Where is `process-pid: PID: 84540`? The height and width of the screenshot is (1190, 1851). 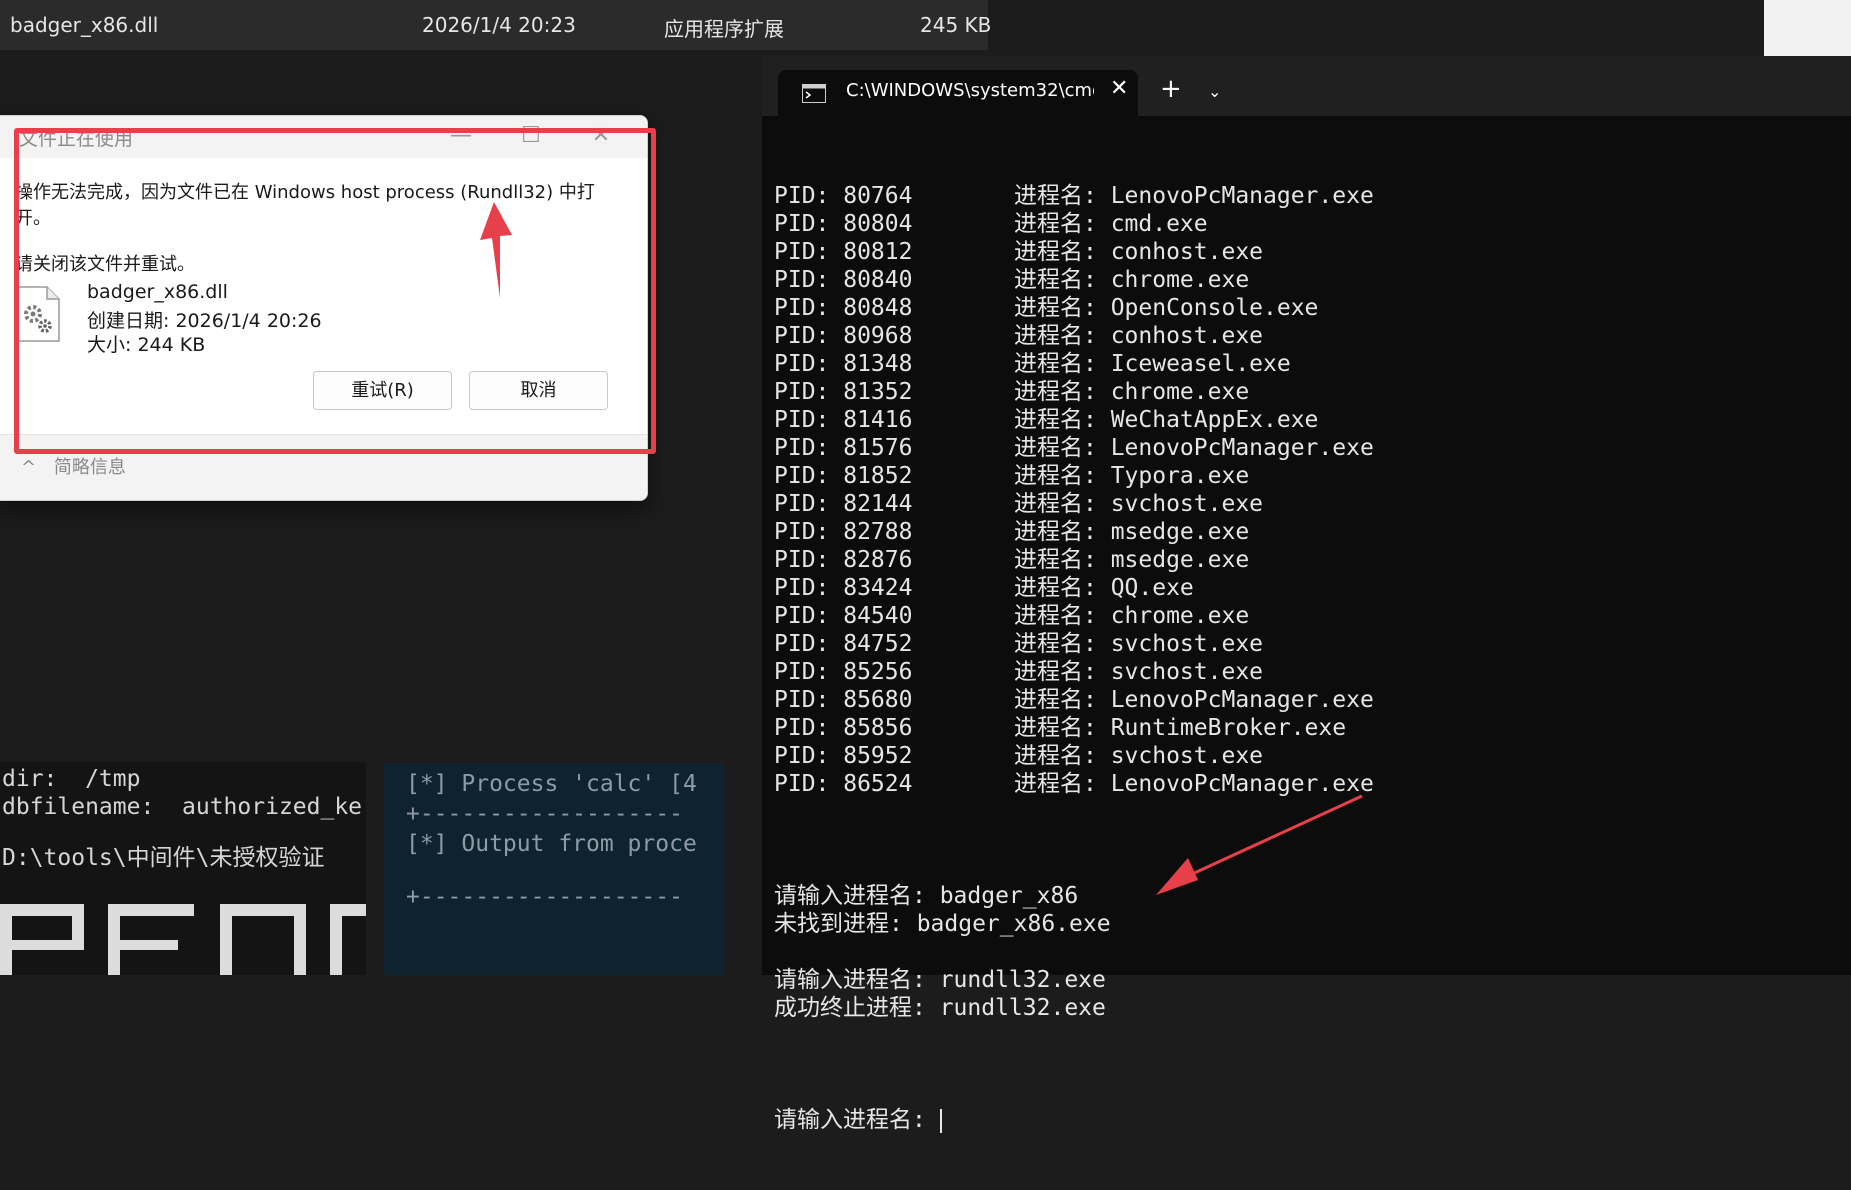
process-pid: PID: 84540 is located at coordinates (843, 616).